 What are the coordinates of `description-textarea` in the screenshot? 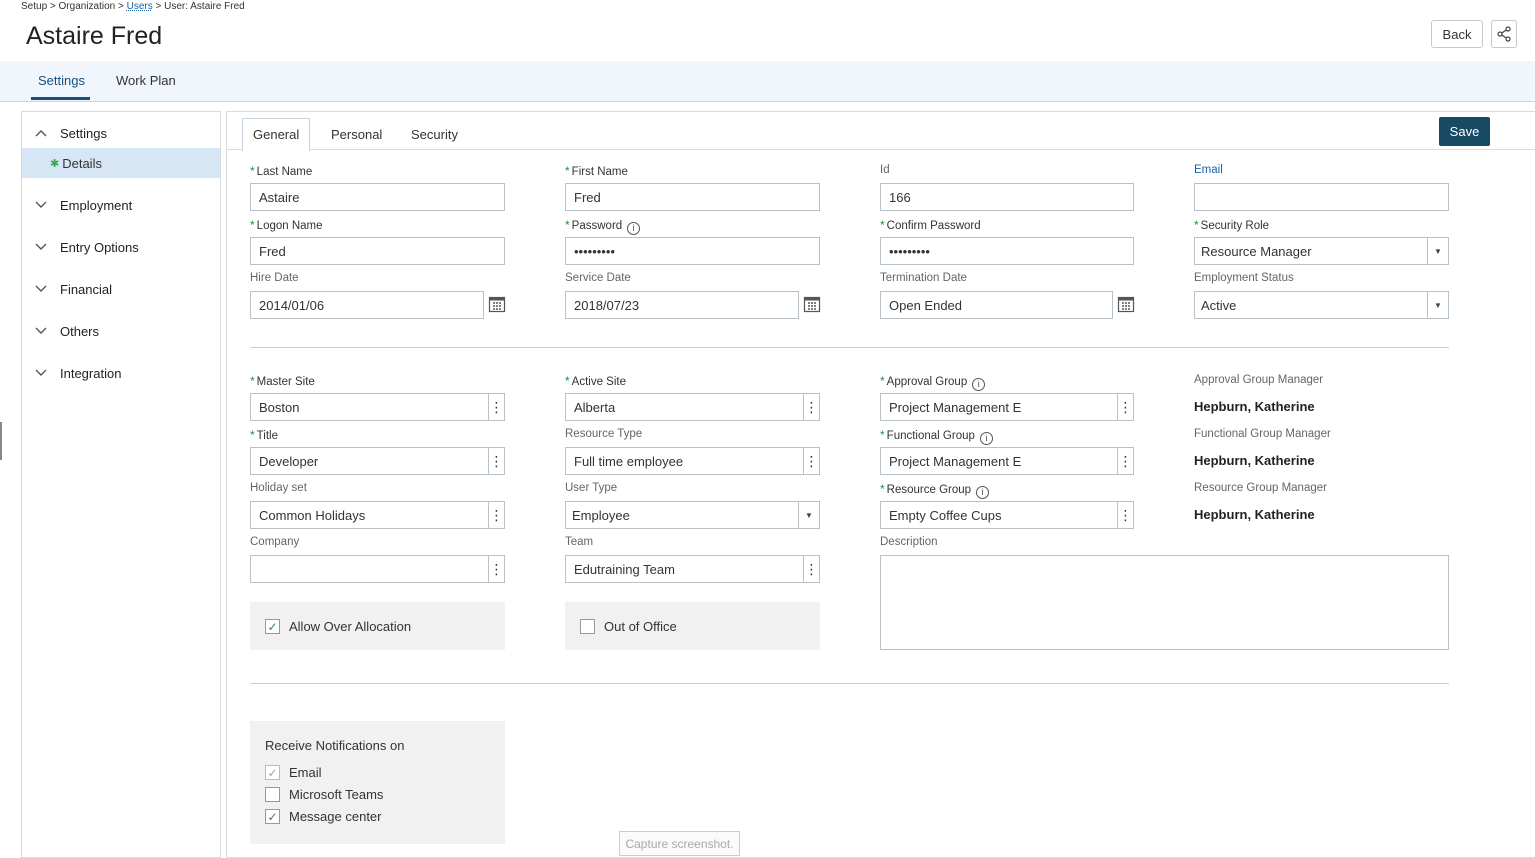 It's located at (1164, 602).